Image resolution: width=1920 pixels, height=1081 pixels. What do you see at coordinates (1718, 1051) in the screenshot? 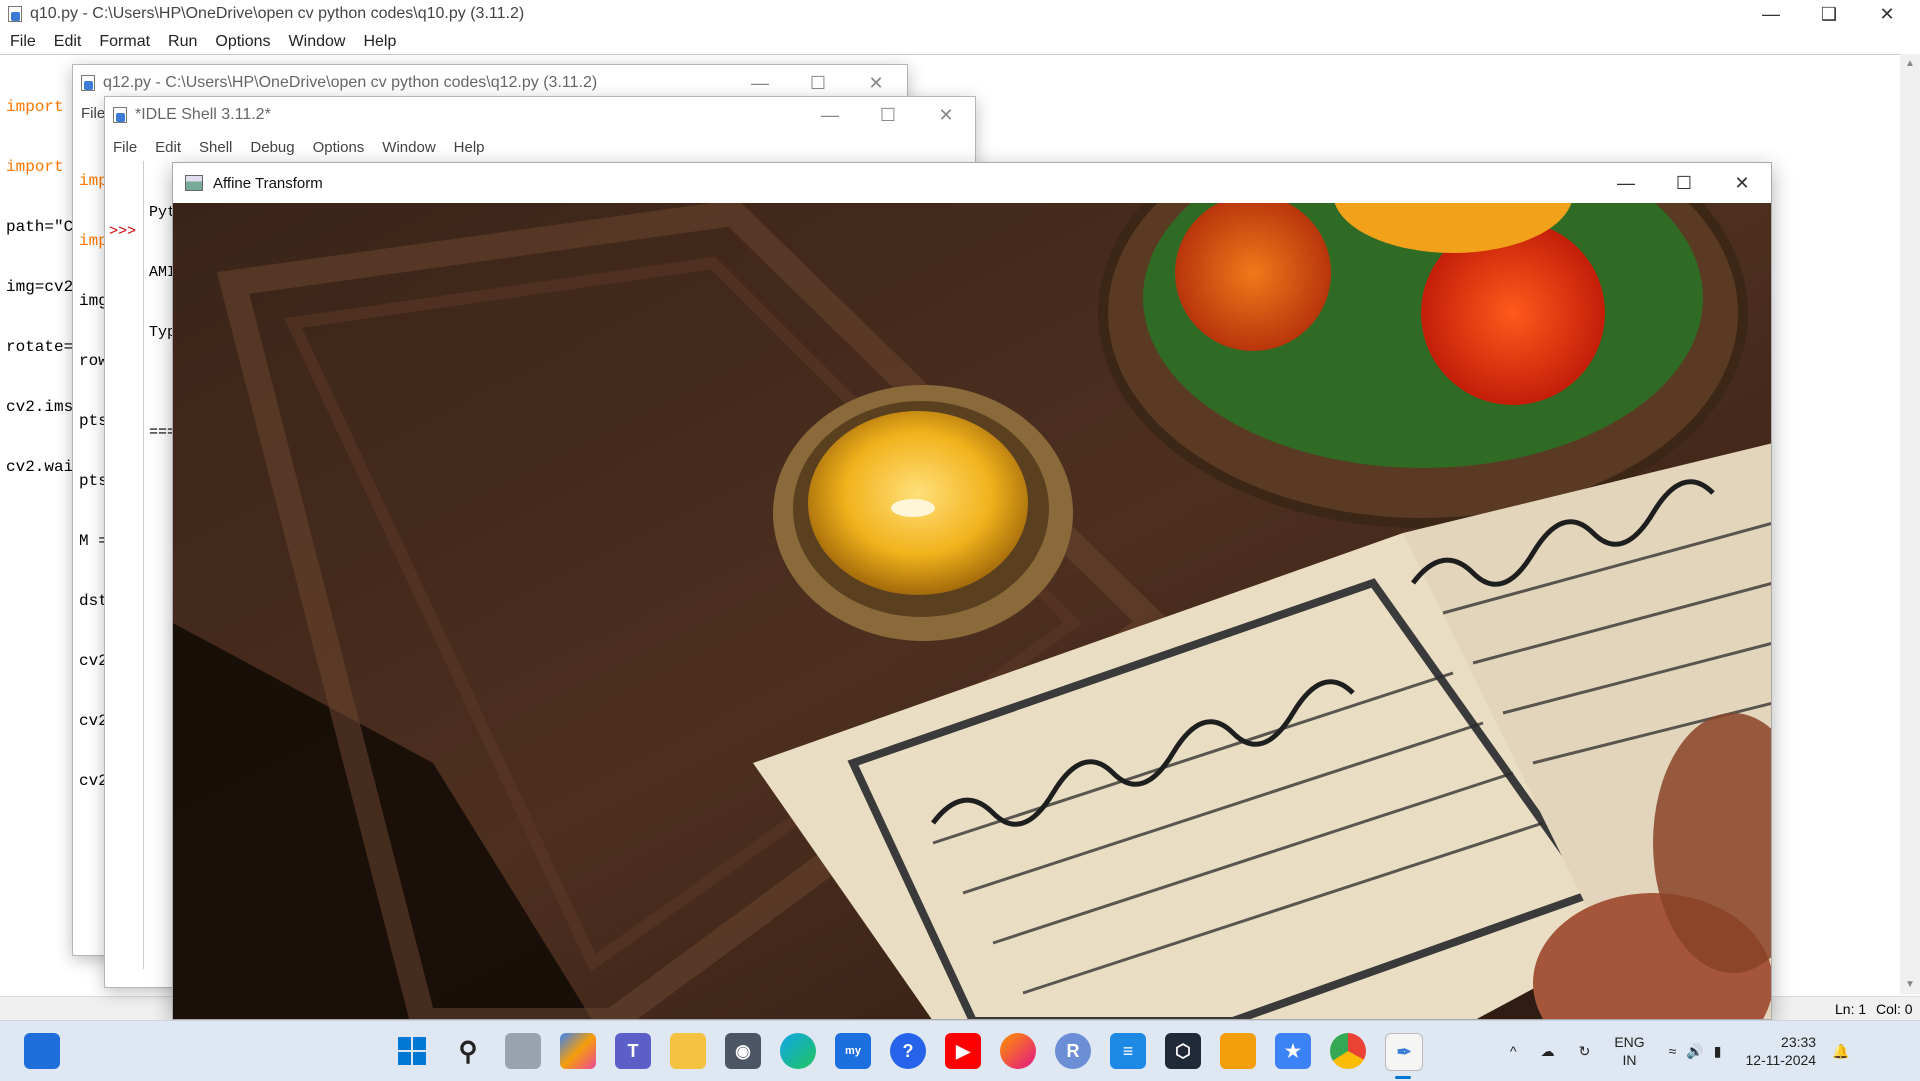
I see `battery-icon: ▮` at bounding box center [1718, 1051].